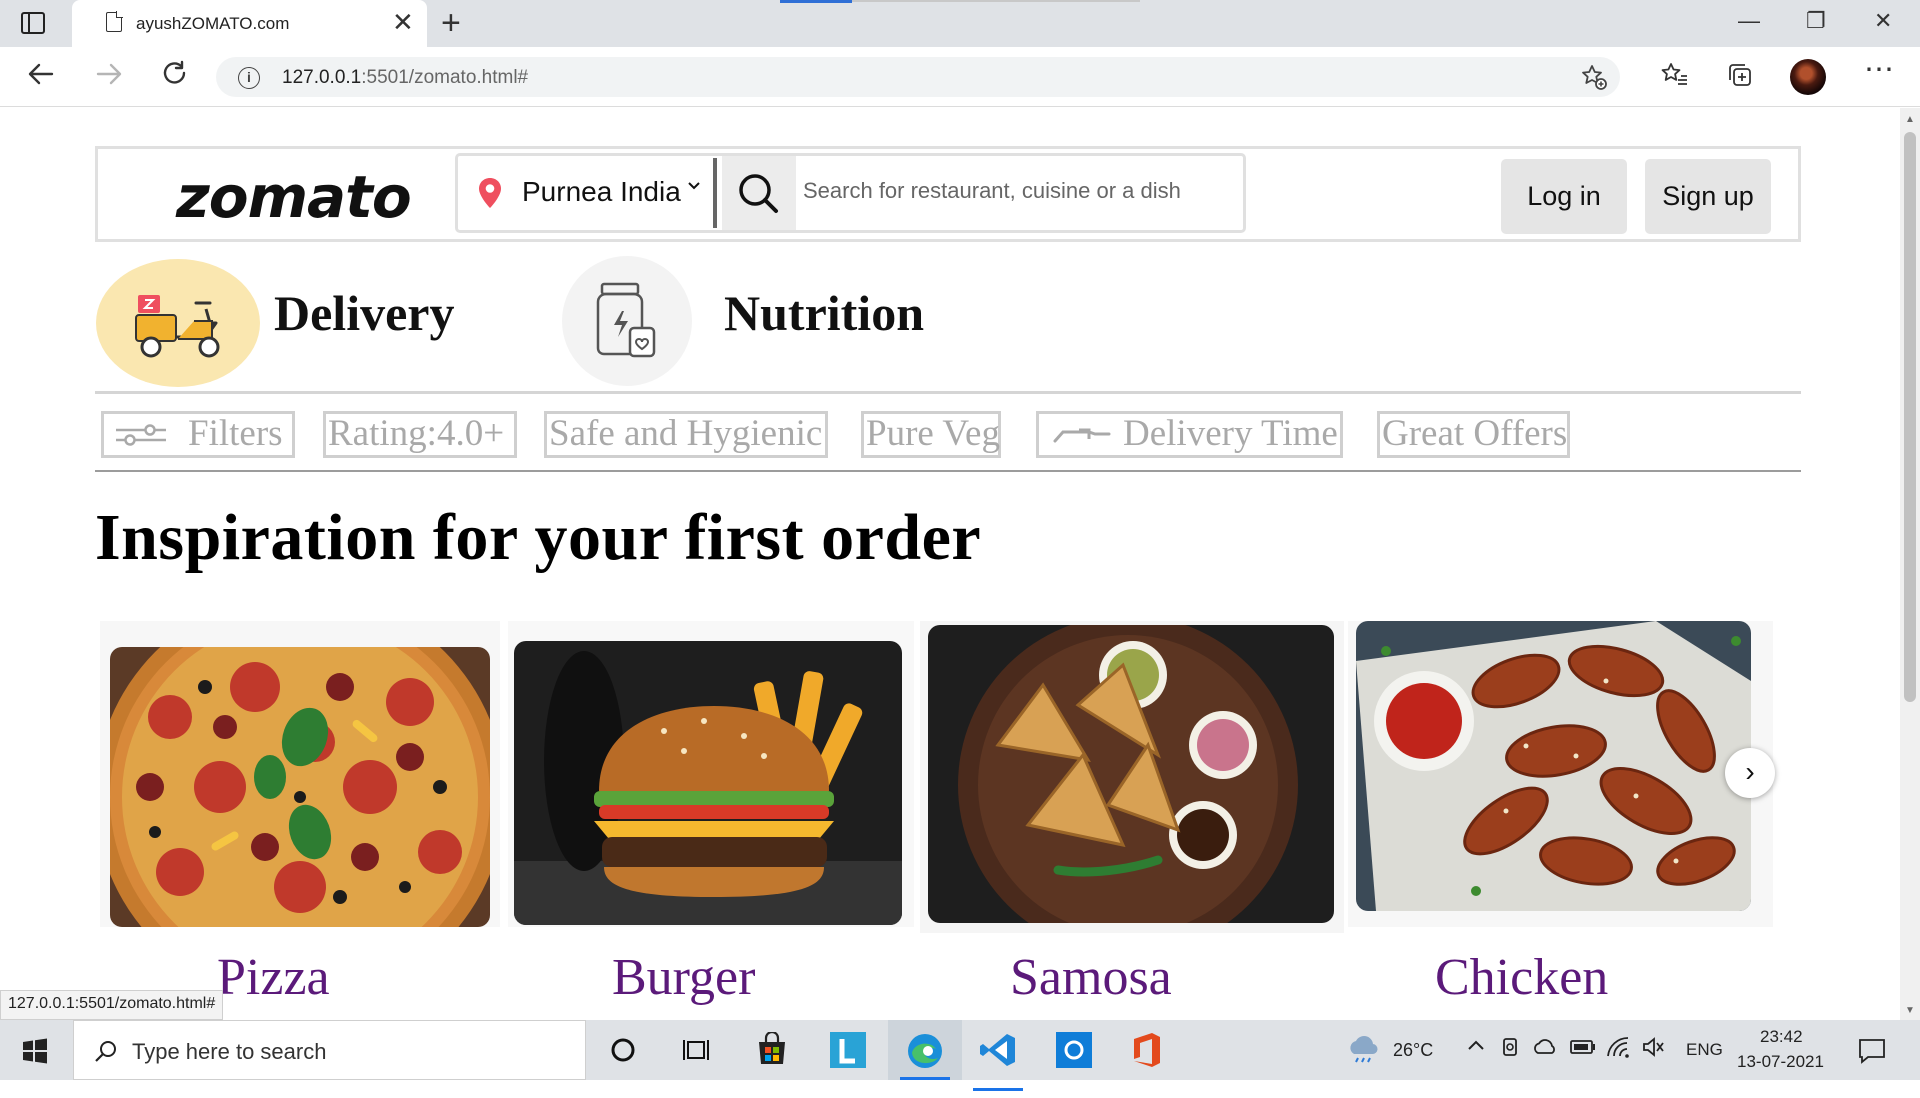 The image size is (1920, 1098). Describe the element at coordinates (451, 23) in the screenshot. I see `new-tab-button: +` at that location.